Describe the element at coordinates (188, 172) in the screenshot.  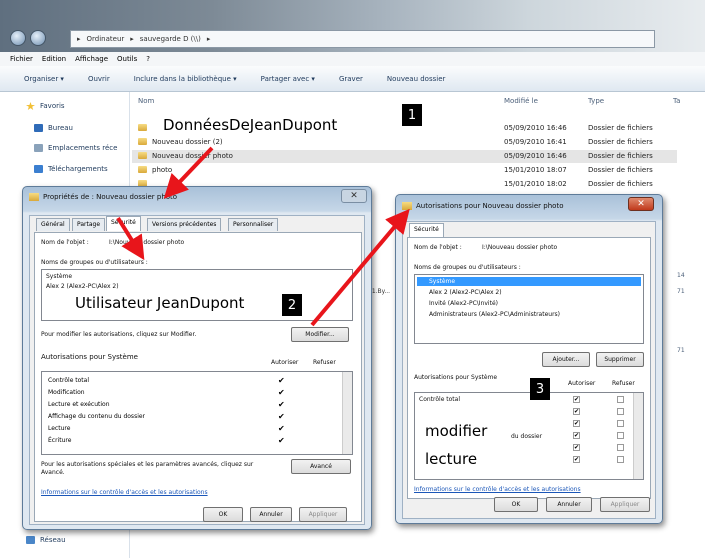
I see `arrow-folder` at that location.